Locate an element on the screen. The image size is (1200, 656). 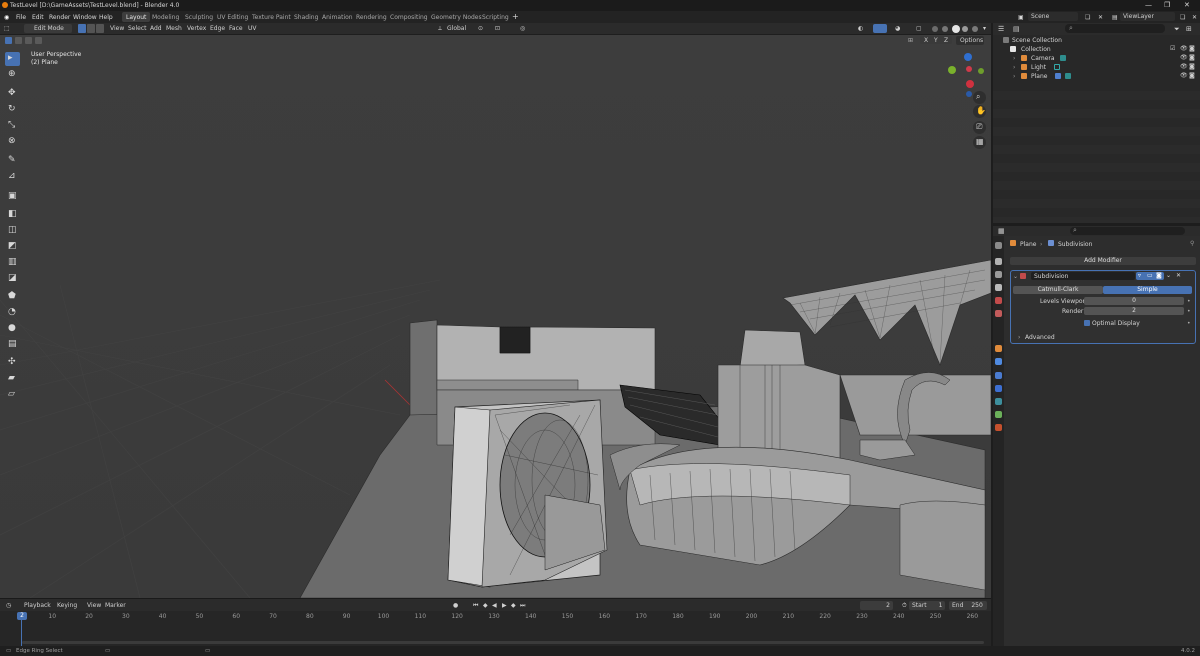
view-layer-selector: ViewLayer is located at coordinates (1147, 16).